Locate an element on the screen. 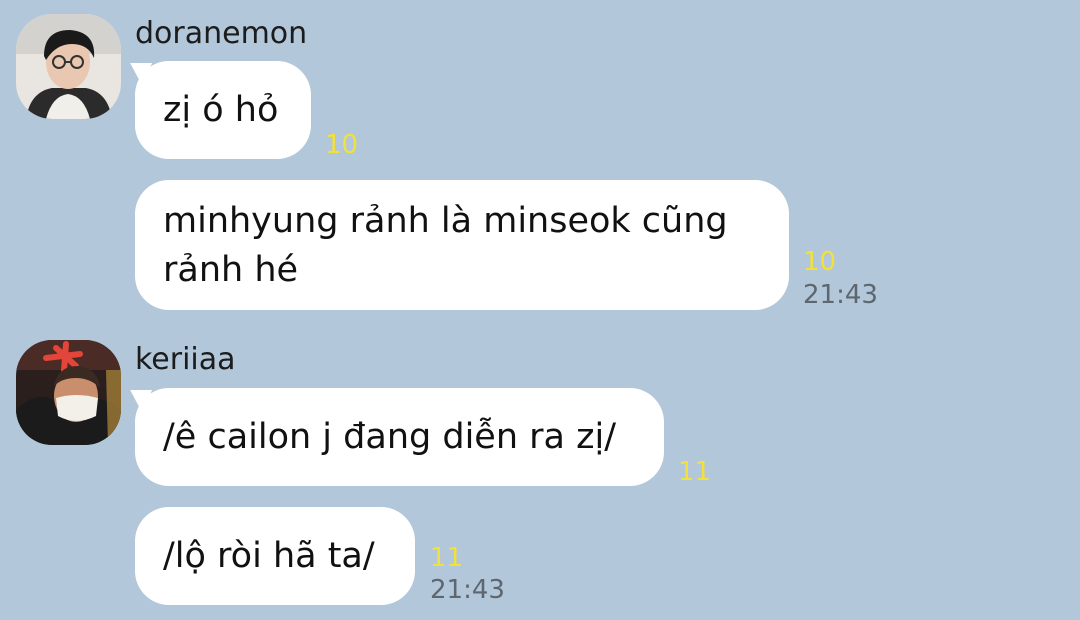 Image resolution: width=1080 pixels, height=620 pixels. avatar-keriiaa is located at coordinates (68, 392).